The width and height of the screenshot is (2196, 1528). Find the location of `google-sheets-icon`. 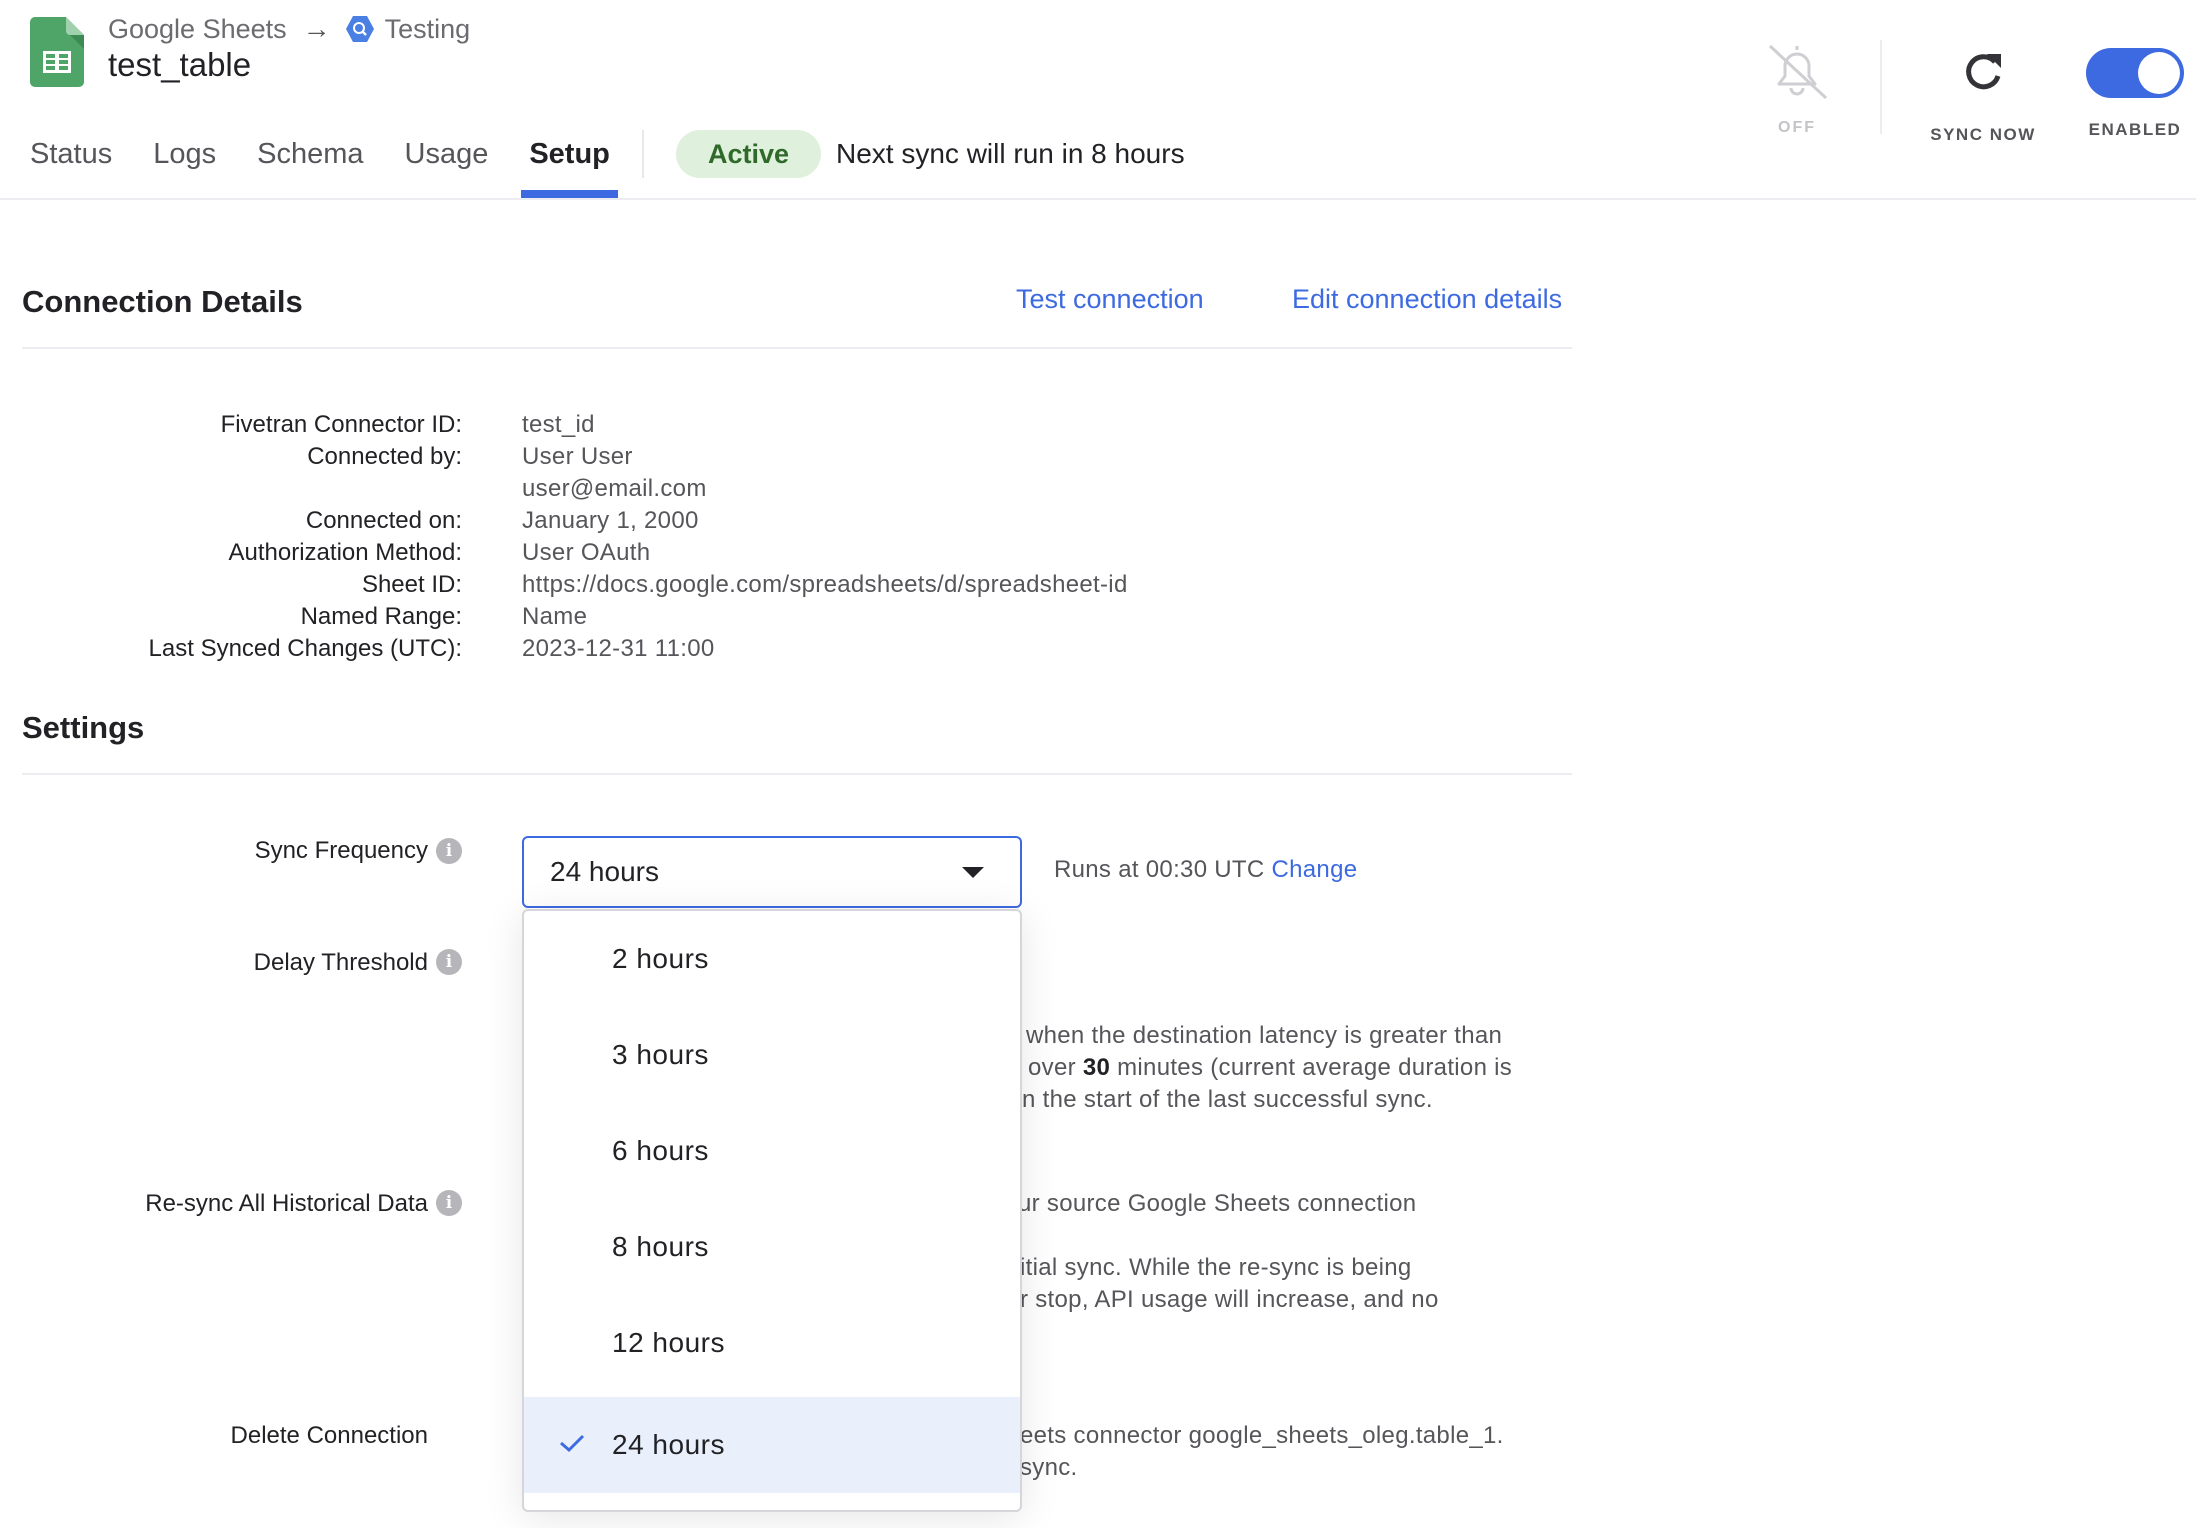

google-sheets-icon is located at coordinates (57, 52).